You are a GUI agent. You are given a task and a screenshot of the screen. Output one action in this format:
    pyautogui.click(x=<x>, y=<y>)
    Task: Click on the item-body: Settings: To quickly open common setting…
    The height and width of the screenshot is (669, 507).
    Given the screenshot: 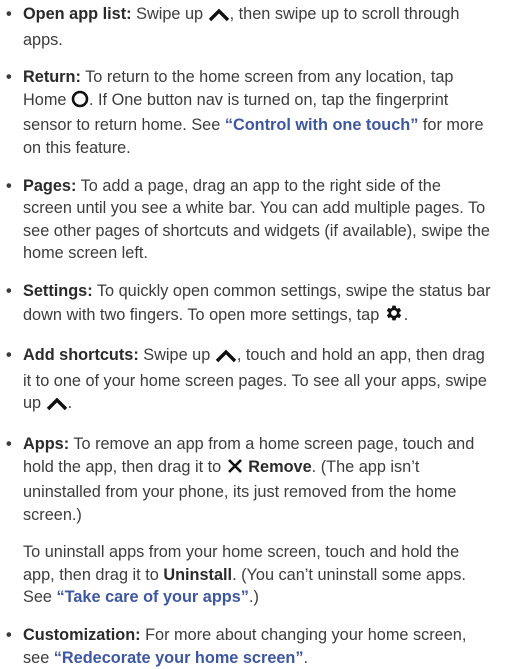 What is the action you would take?
    pyautogui.click(x=265, y=304)
    